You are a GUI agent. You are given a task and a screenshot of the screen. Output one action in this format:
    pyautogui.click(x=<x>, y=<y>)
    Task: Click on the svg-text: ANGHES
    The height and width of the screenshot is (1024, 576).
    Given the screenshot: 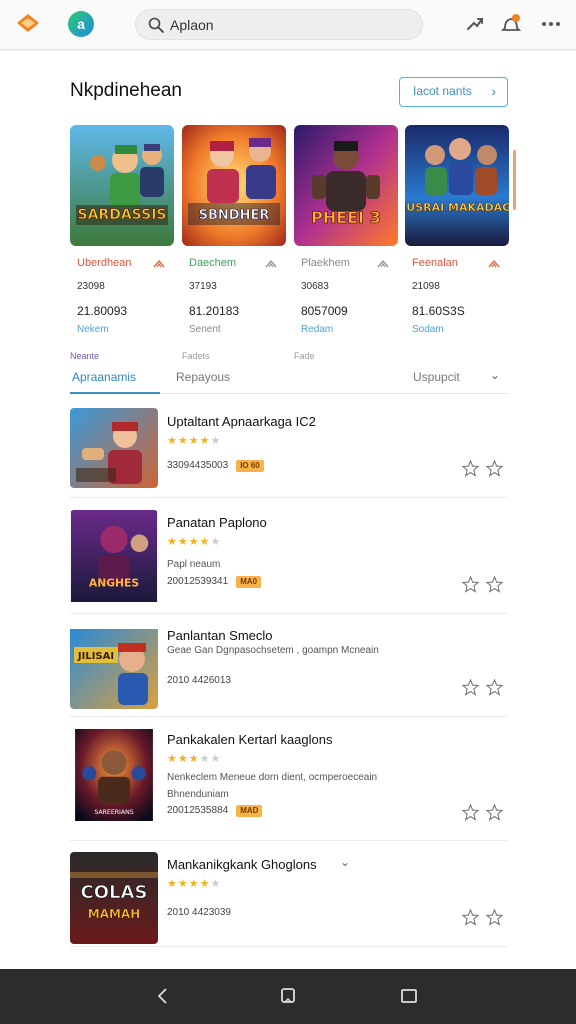 What is the action you would take?
    pyautogui.click(x=114, y=582)
    